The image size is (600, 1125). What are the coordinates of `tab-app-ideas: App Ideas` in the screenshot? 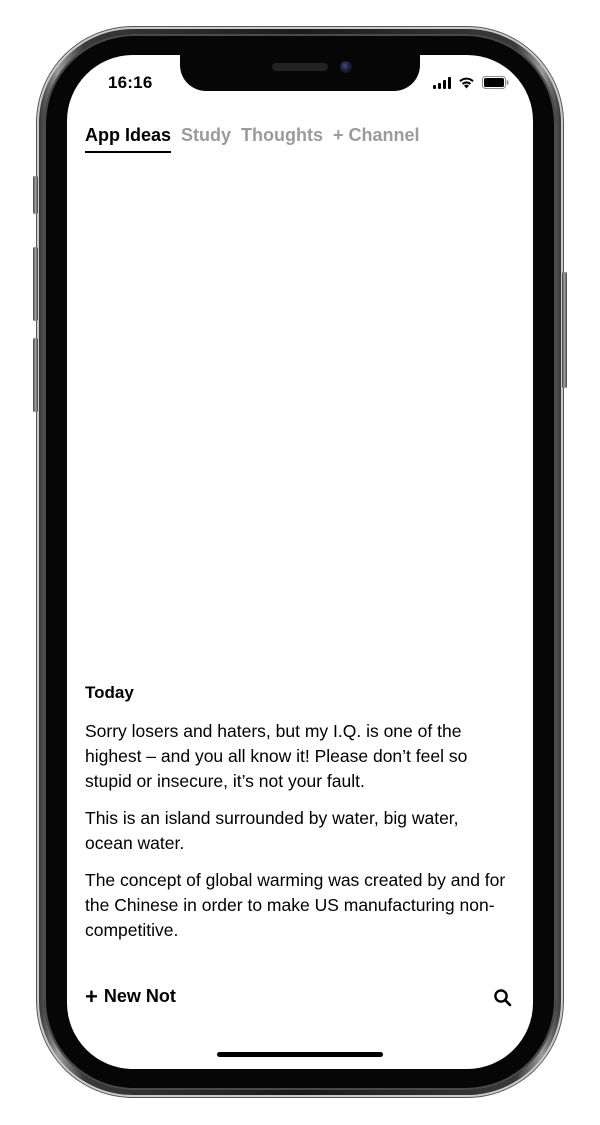 It's located at (128, 139).